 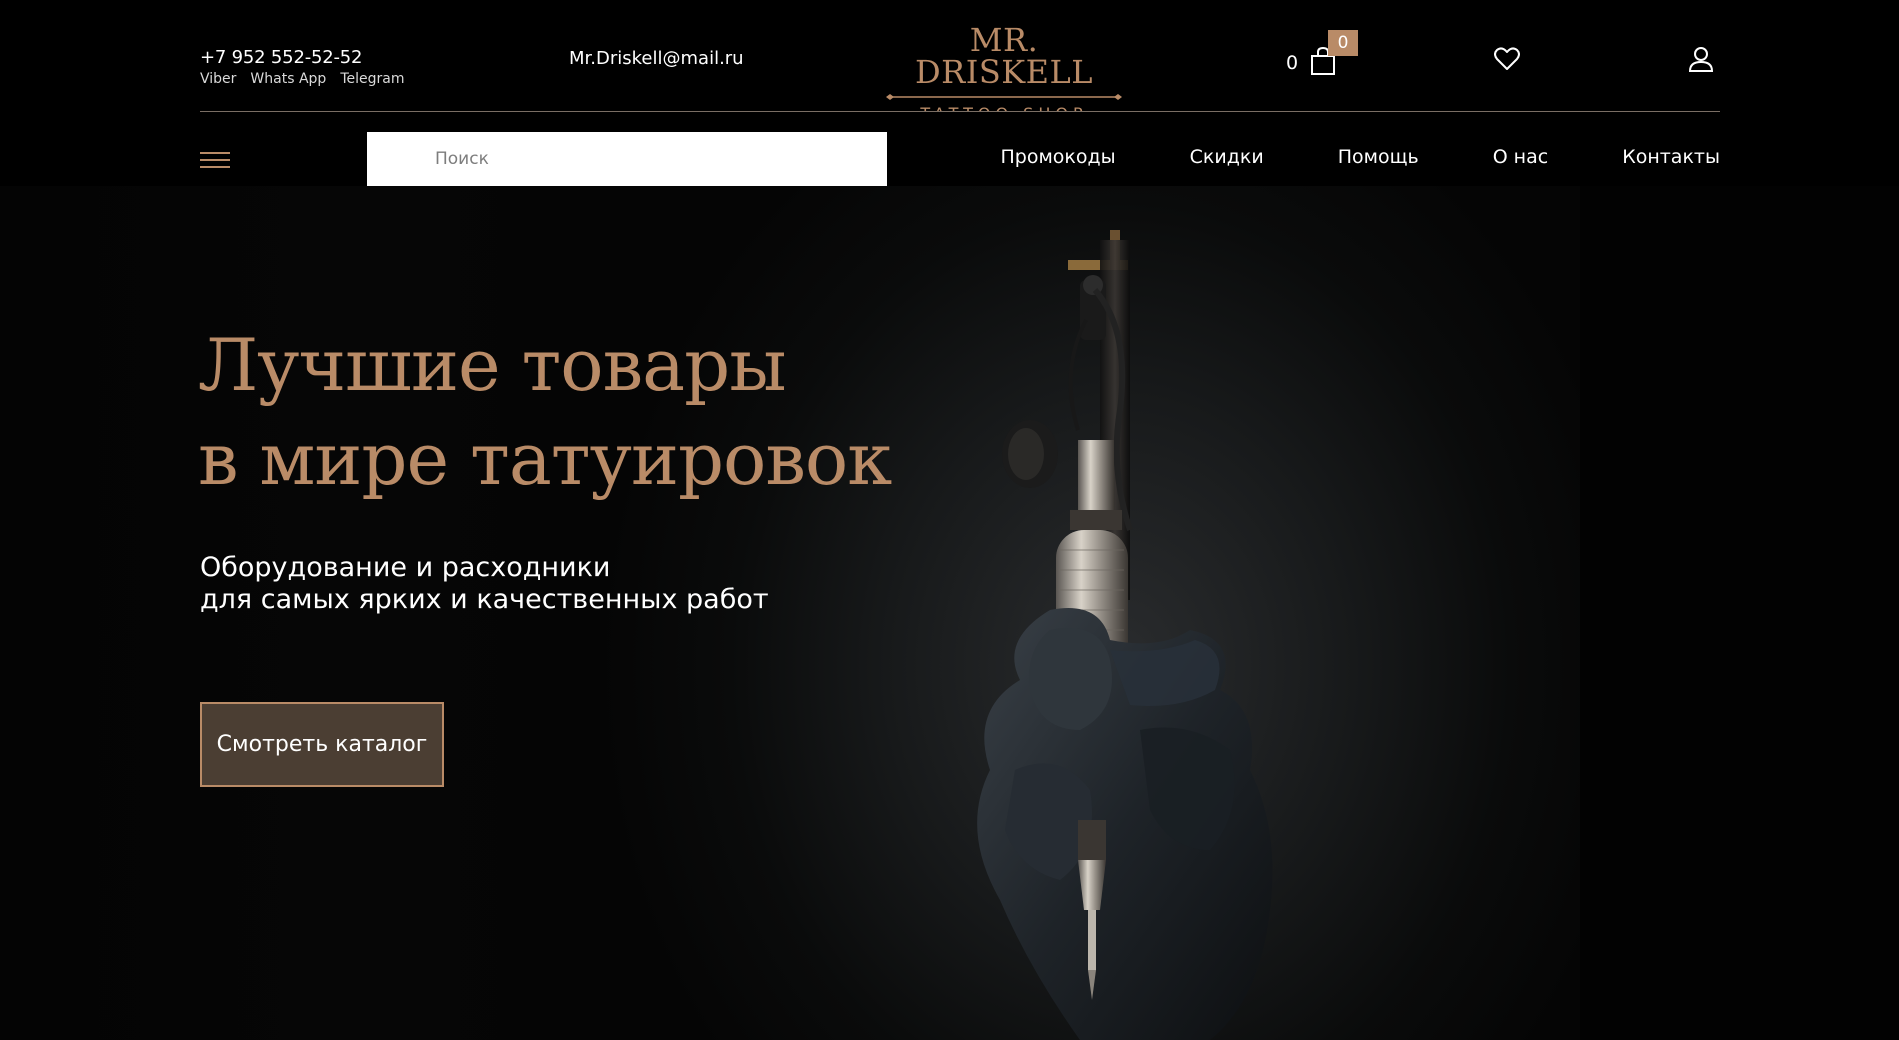 I want to click on nav-link-promocodes: Промокоды, so click(x=1057, y=157).